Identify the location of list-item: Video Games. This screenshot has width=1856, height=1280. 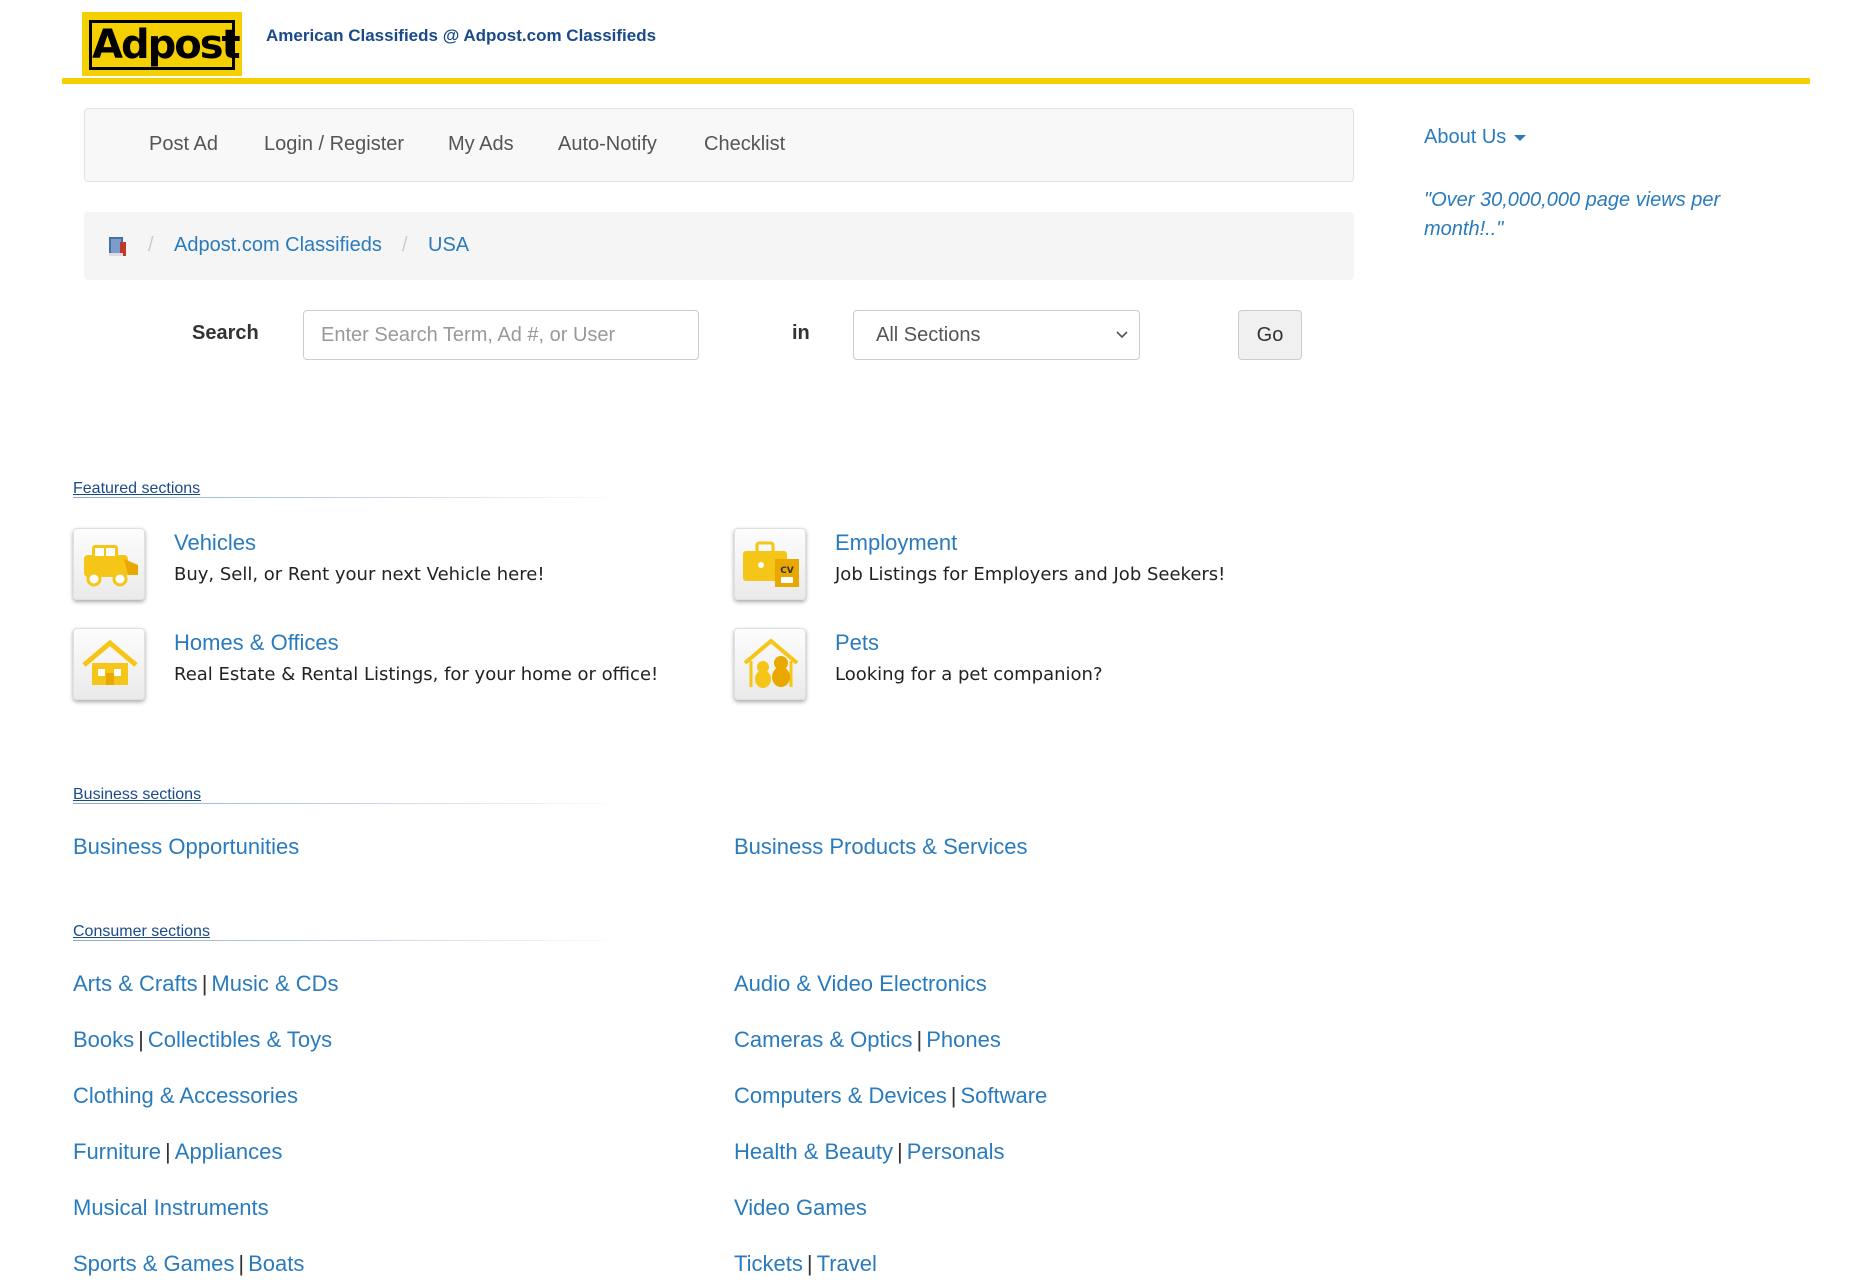
(800, 1208).